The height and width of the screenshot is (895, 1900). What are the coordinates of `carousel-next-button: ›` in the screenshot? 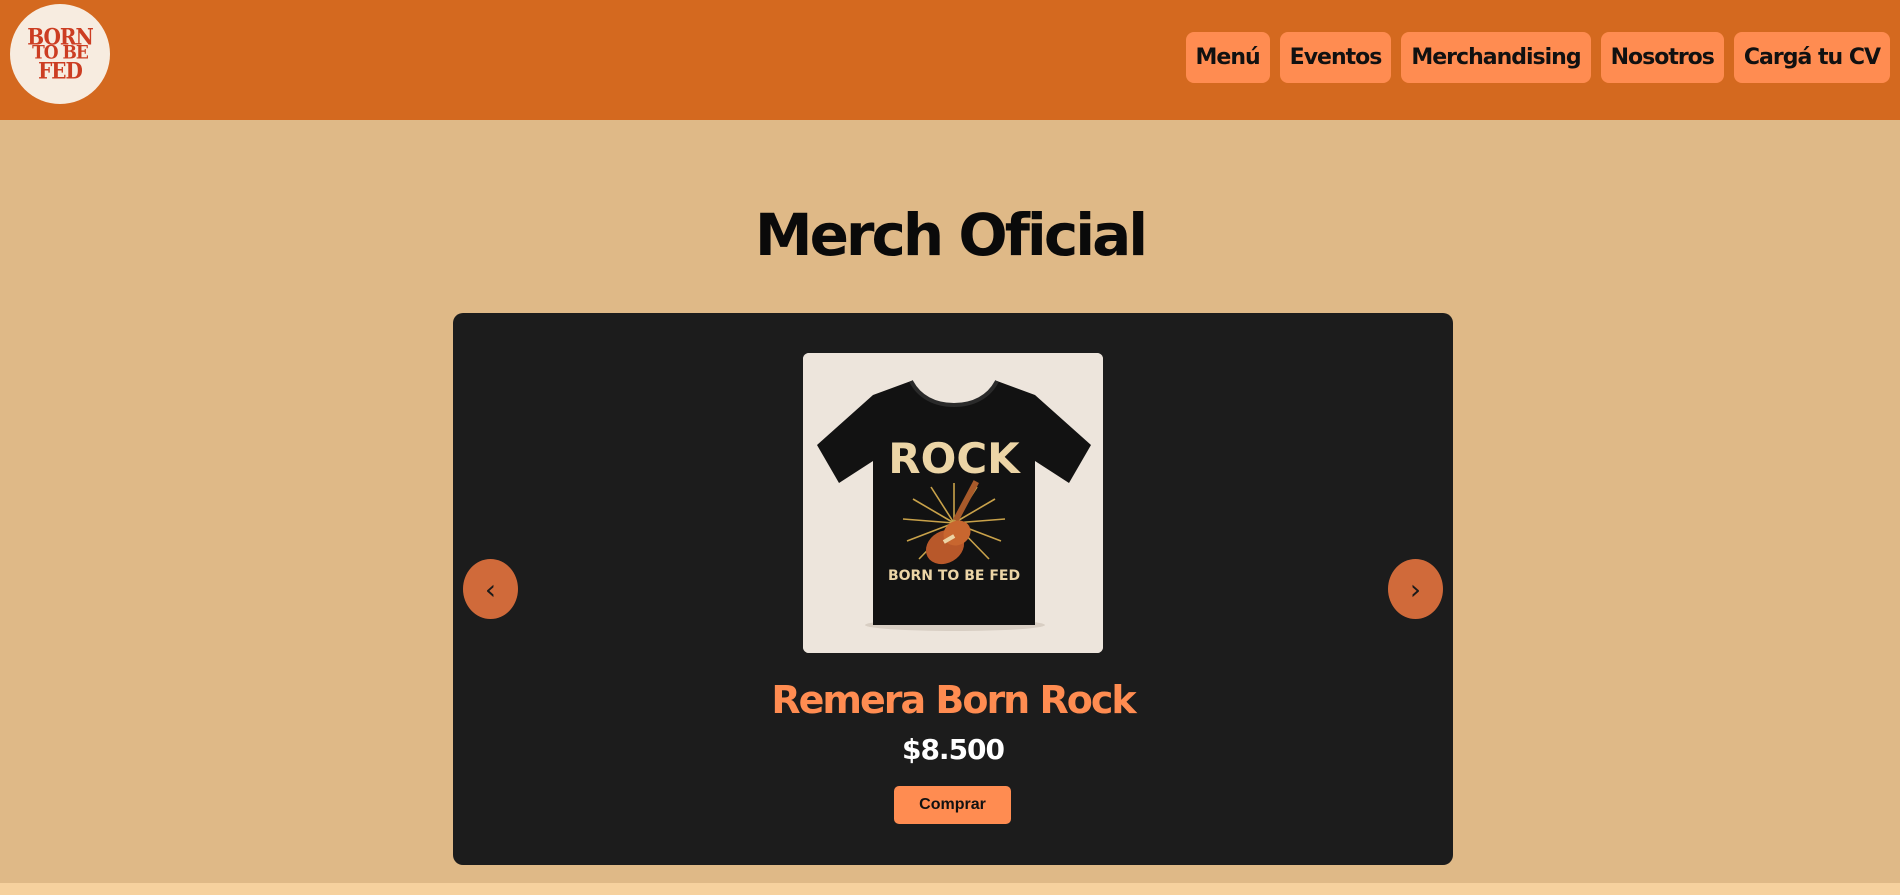 It's located at (1415, 589).